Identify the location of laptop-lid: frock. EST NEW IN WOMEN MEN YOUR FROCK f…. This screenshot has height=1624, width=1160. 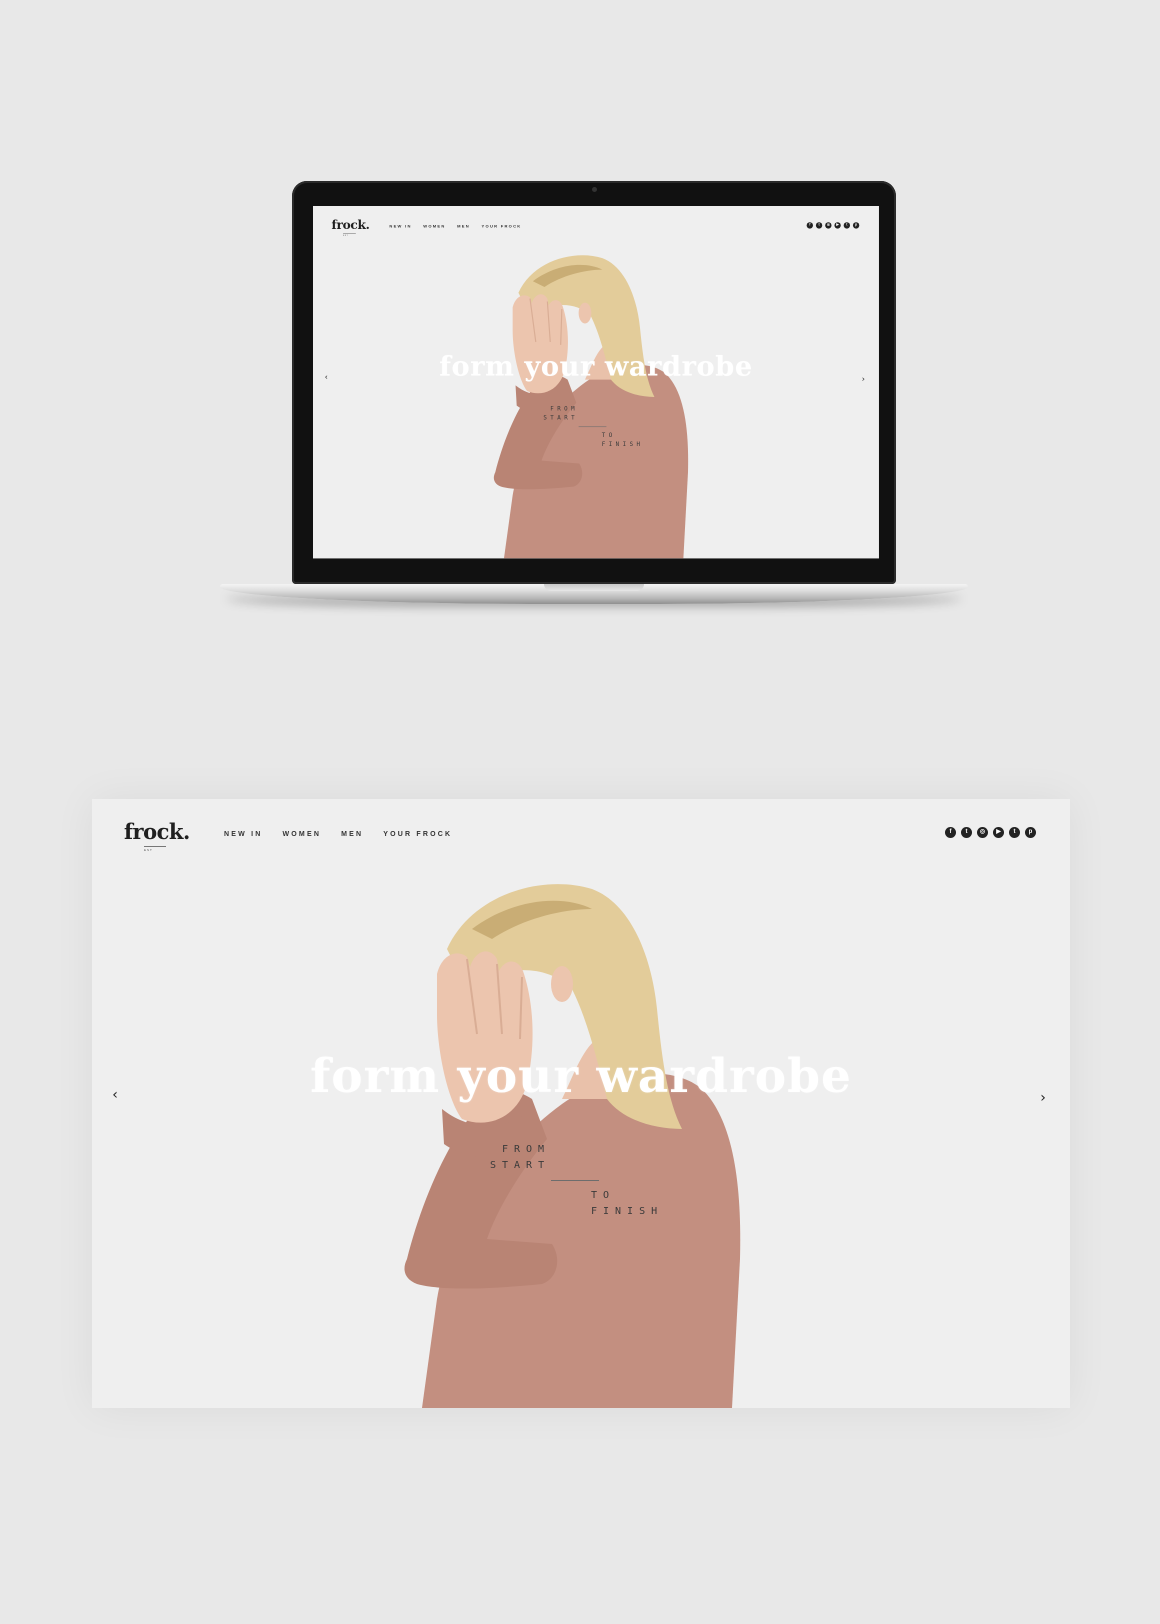
(594, 382).